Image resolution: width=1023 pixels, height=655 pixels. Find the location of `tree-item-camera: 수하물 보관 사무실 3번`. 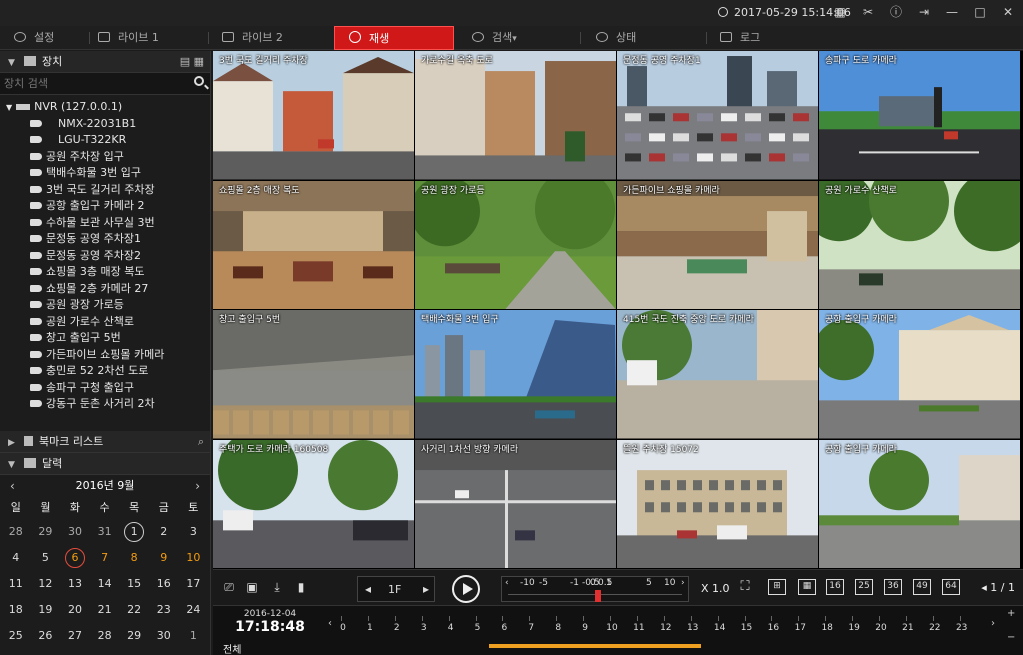

tree-item-camera: 수하물 보관 사무실 3번 is located at coordinates (105, 223).